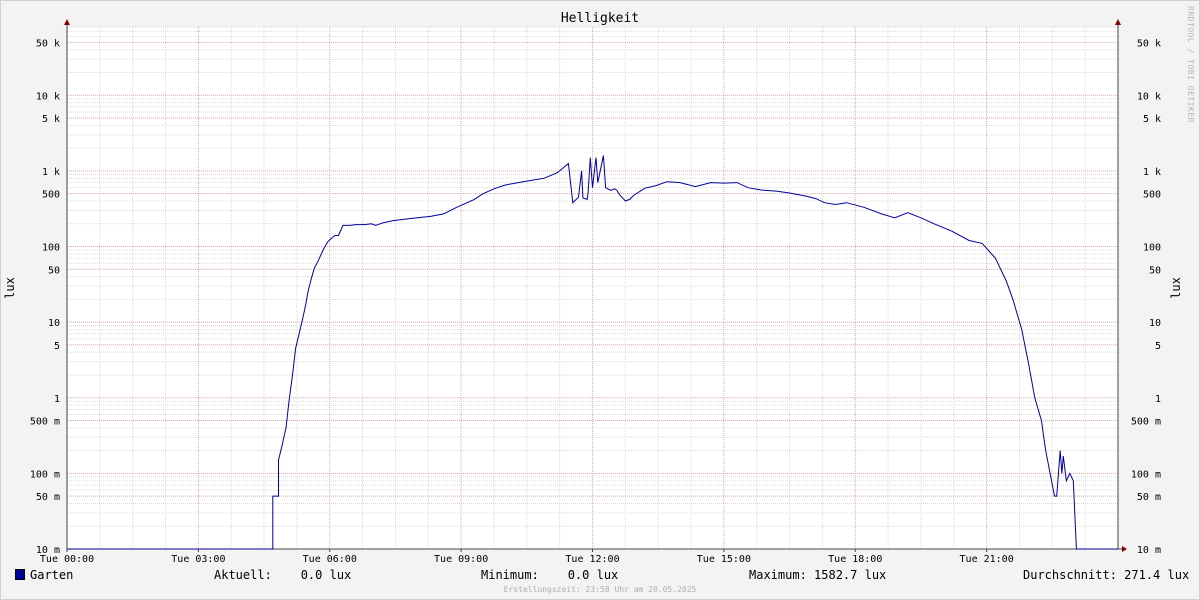  I want to click on y-tick-label-right: 10, so click(1155, 323).